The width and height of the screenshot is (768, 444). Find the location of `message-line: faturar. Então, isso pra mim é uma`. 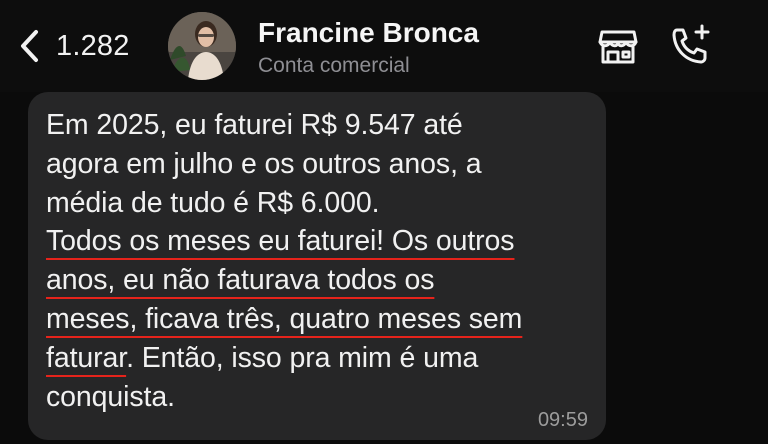

message-line: faturar. Então, isso pra mim é uma is located at coordinates (315, 358).